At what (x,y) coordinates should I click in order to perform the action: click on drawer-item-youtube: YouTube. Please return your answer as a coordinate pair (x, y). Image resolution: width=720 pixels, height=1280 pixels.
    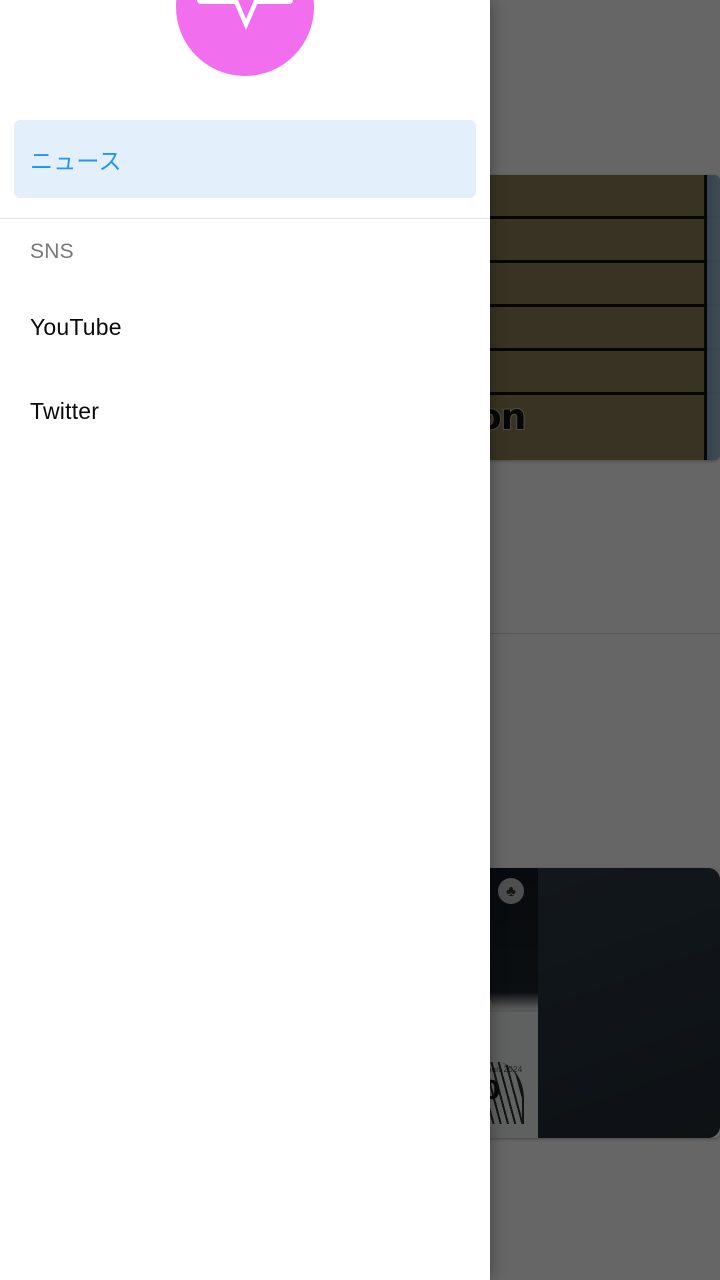
    Looking at the image, I should click on (245, 327).